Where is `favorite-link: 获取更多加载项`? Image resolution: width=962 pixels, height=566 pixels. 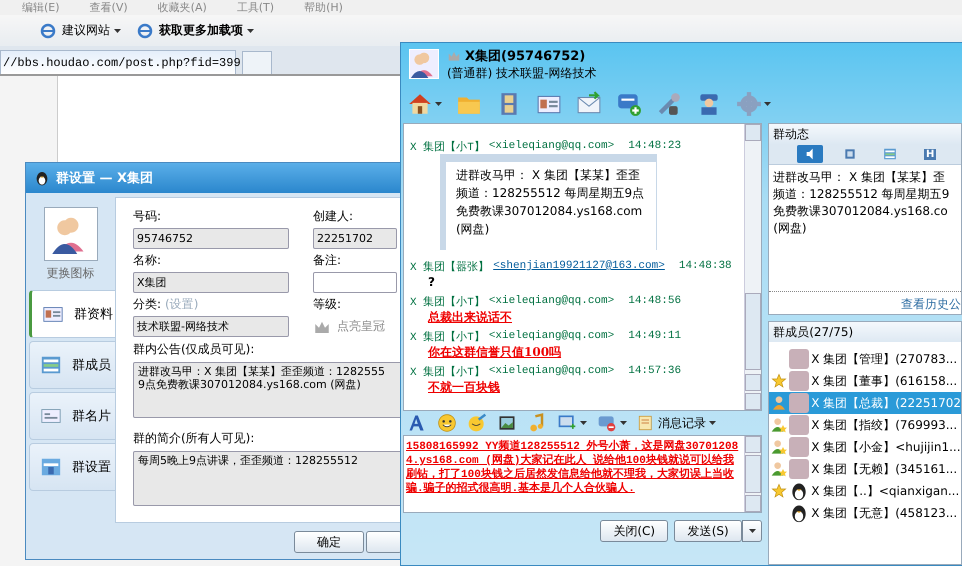
favorite-link: 获取更多加载项 is located at coordinates (206, 30).